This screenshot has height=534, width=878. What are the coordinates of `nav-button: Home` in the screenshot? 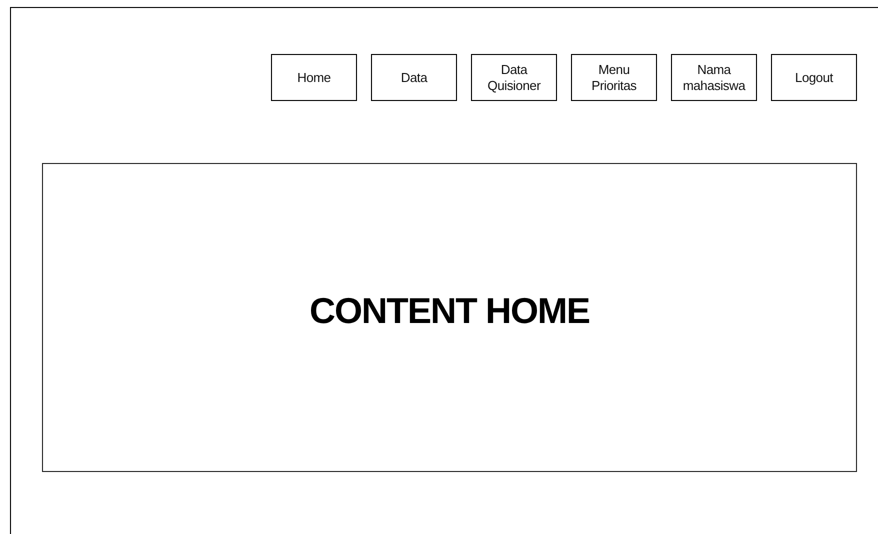 It's located at (314, 77).